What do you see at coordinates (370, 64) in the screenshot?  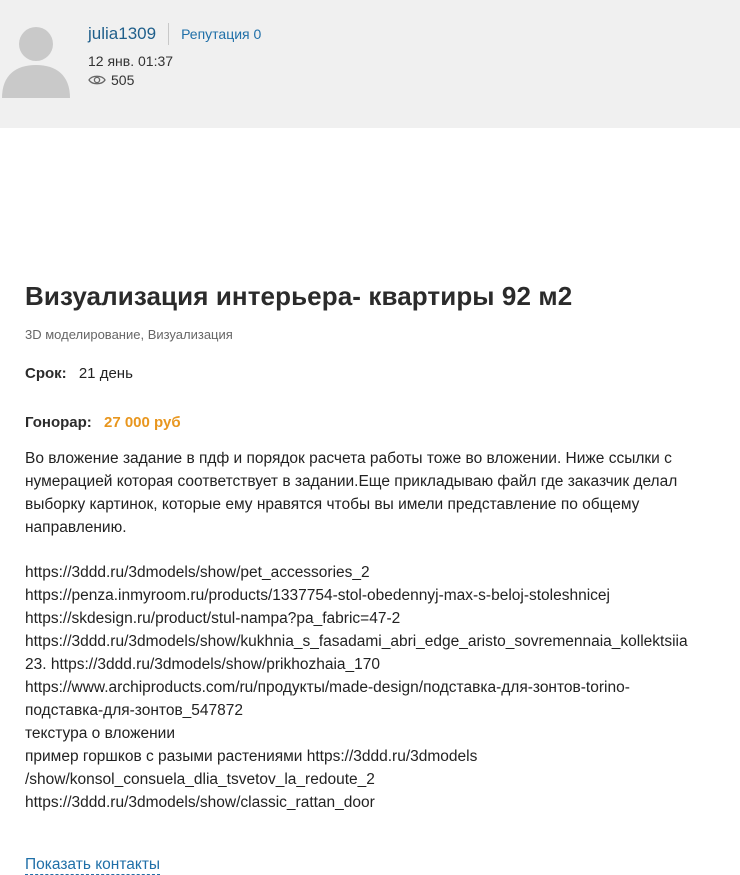 I see `author-header: julia1309 Репутация 0 12 янв. 01:37 505` at bounding box center [370, 64].